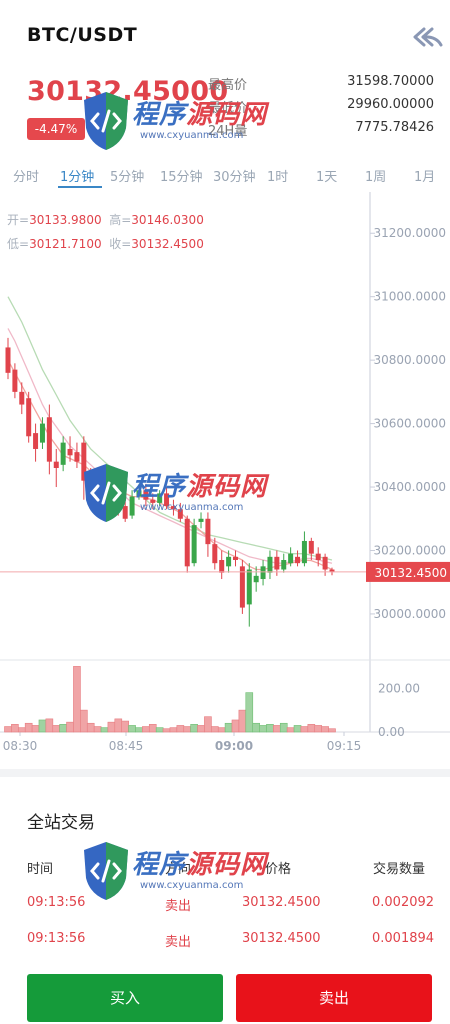  What do you see at coordinates (126, 746) in the screenshot?
I see `x-tick-label: 08:45` at bounding box center [126, 746].